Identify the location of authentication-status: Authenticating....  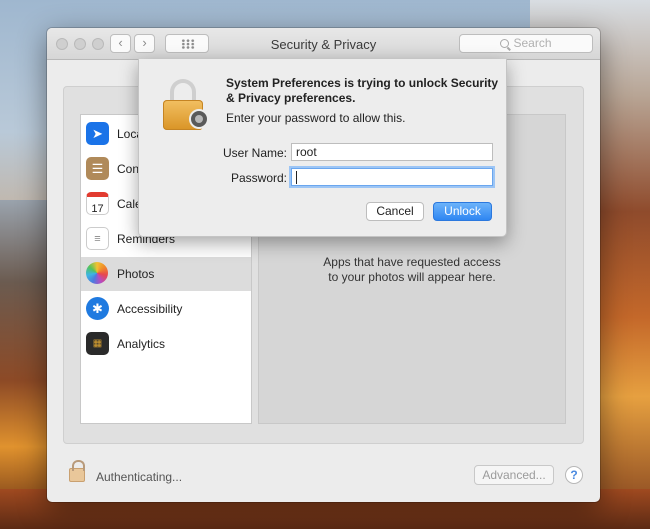
(139, 477).